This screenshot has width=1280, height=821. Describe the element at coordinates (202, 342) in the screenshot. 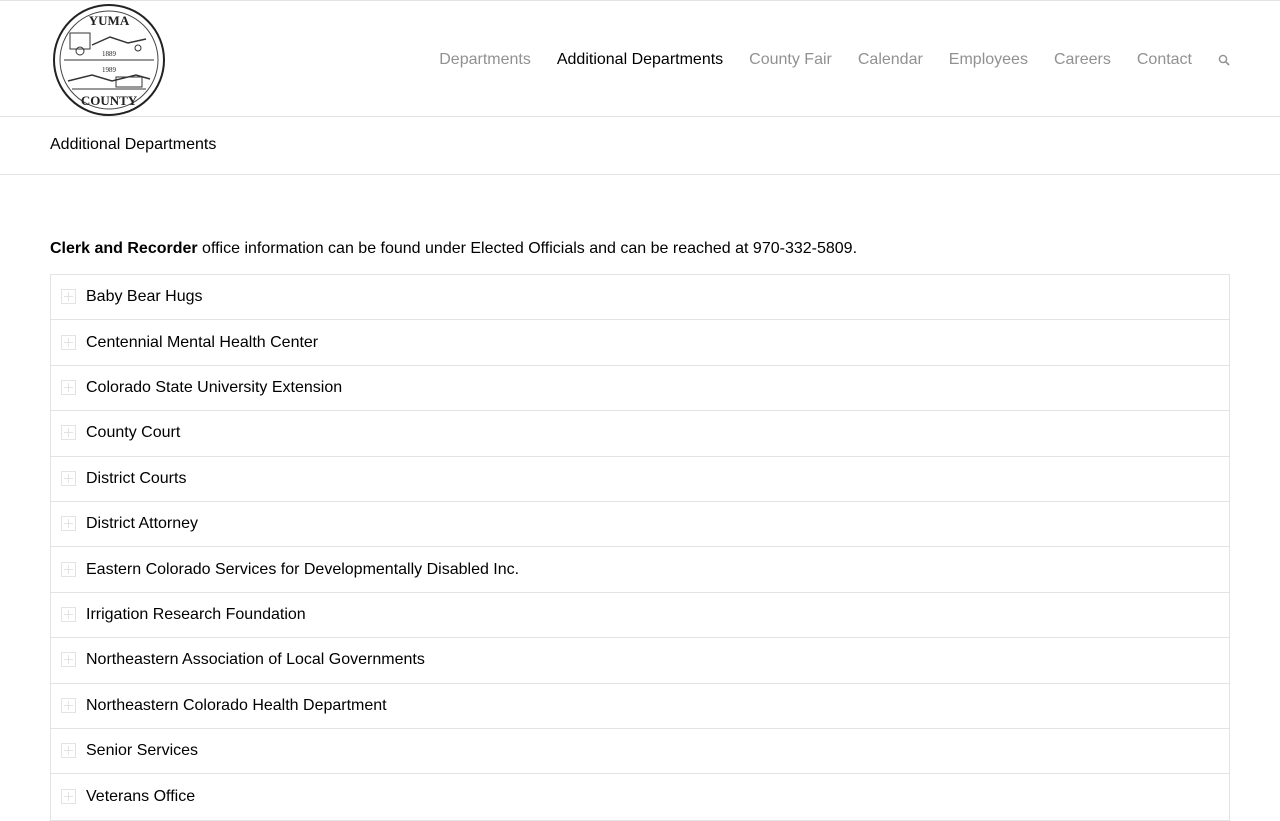

I see `accordion-item-label: Centennial Mental Health Center` at that location.